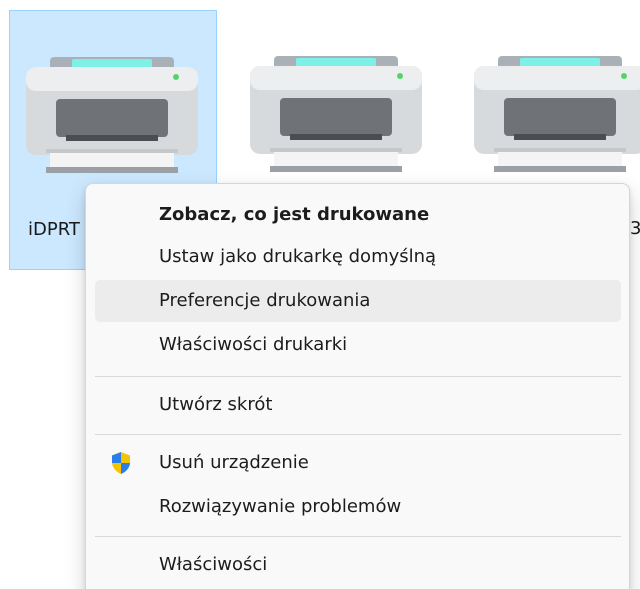 The height and width of the screenshot is (589, 640). I want to click on menu-item-label: Preferencje drukowania, so click(265, 300).